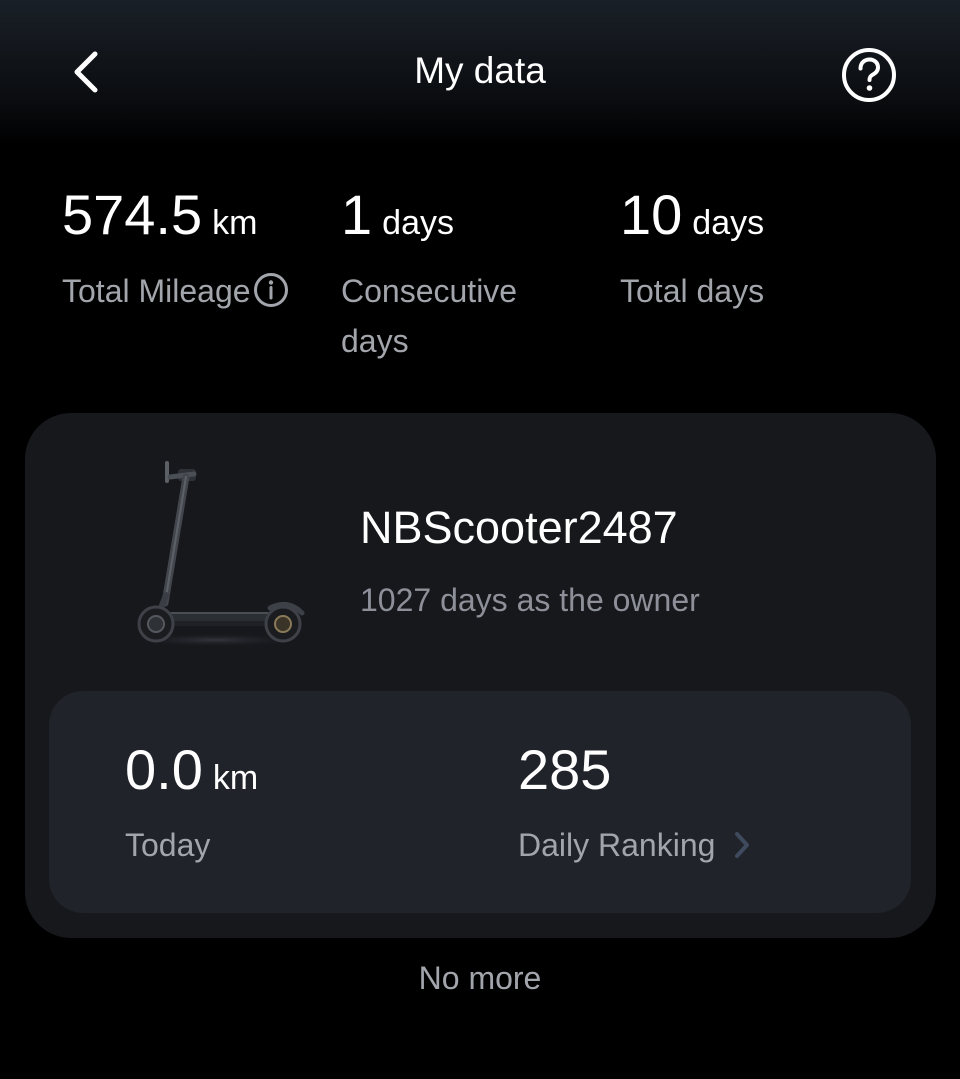 The image size is (960, 1079). I want to click on total-days-value: 10, so click(651, 214).